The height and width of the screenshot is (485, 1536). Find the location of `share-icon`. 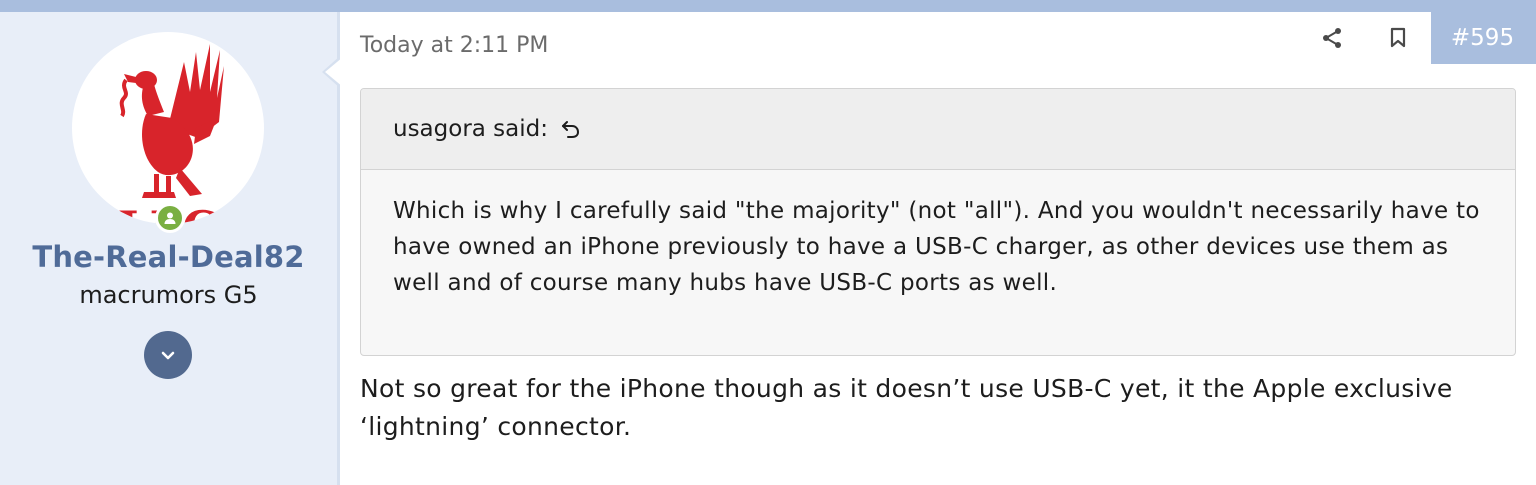

share-icon is located at coordinates (1332, 38).